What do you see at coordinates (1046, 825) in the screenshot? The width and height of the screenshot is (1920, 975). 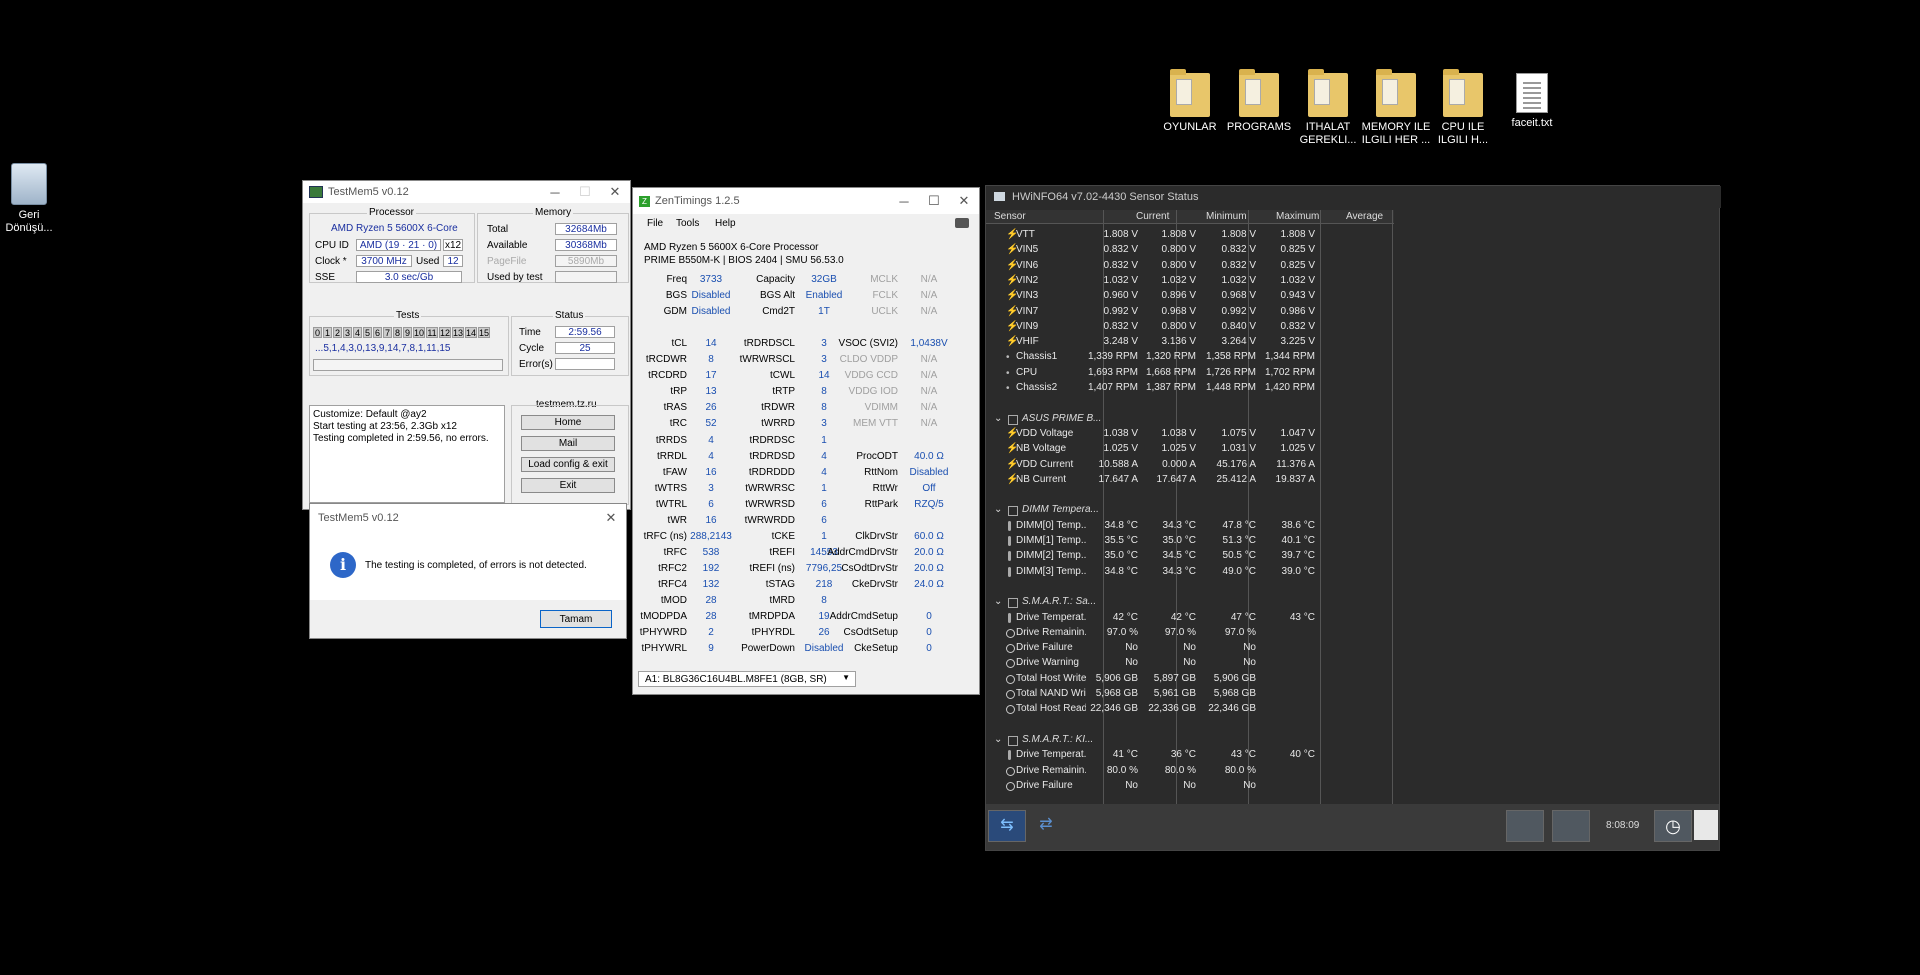 I see `collapse-arrows-icon: ⇄` at bounding box center [1046, 825].